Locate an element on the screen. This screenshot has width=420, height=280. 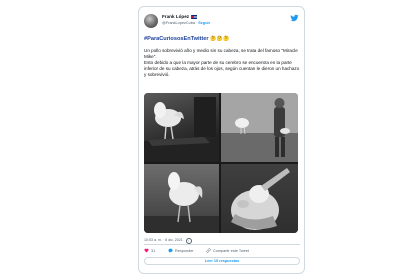
divider is located at coordinates (222, 244).